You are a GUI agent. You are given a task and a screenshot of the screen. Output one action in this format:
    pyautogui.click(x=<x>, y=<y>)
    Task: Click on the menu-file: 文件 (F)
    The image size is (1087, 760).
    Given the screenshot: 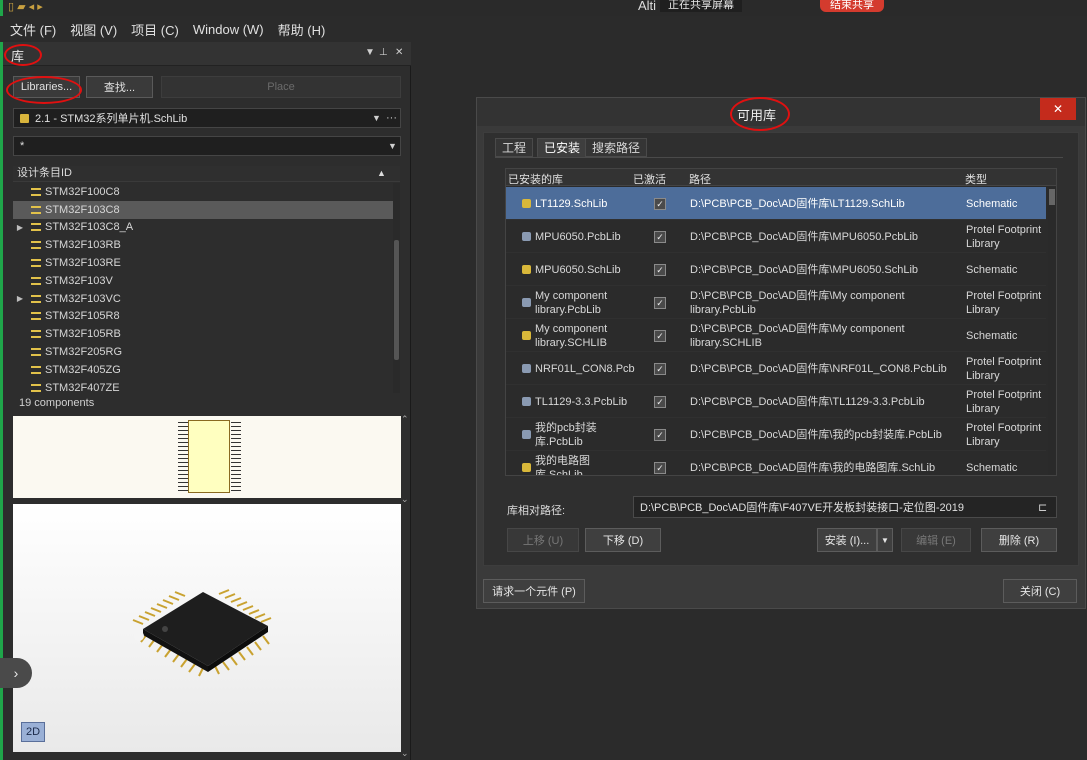 What is the action you would take?
    pyautogui.click(x=33, y=29)
    